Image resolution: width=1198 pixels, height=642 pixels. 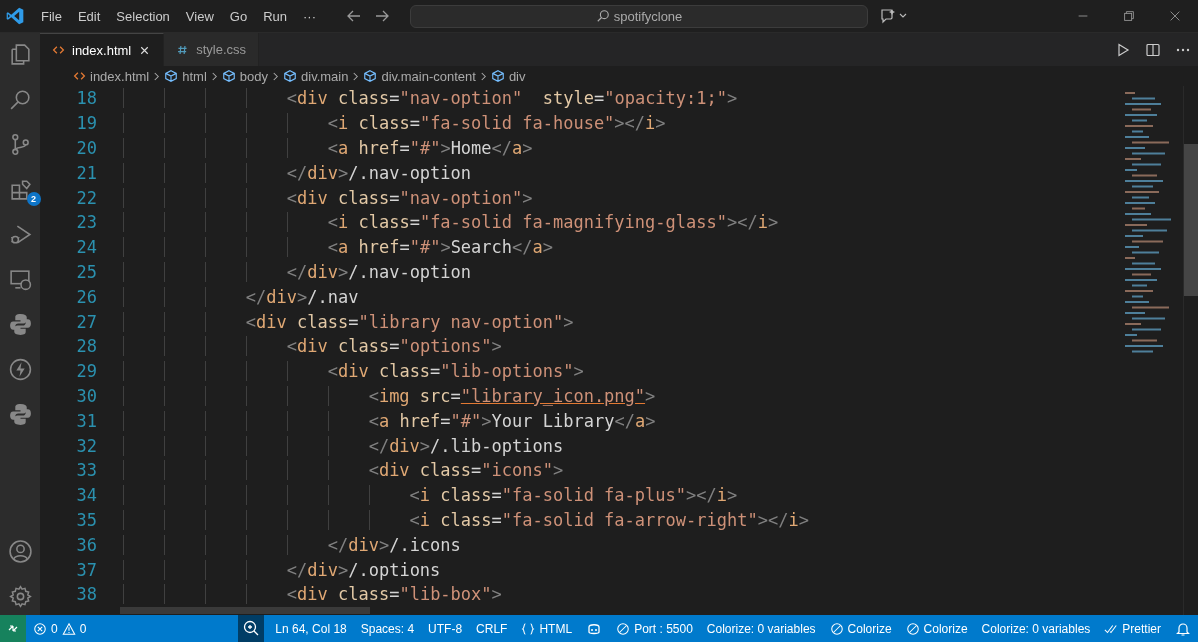 What do you see at coordinates (394, 123) in the screenshot?
I see `code-line: <i class="fa-solid fa-house"></i>` at bounding box center [394, 123].